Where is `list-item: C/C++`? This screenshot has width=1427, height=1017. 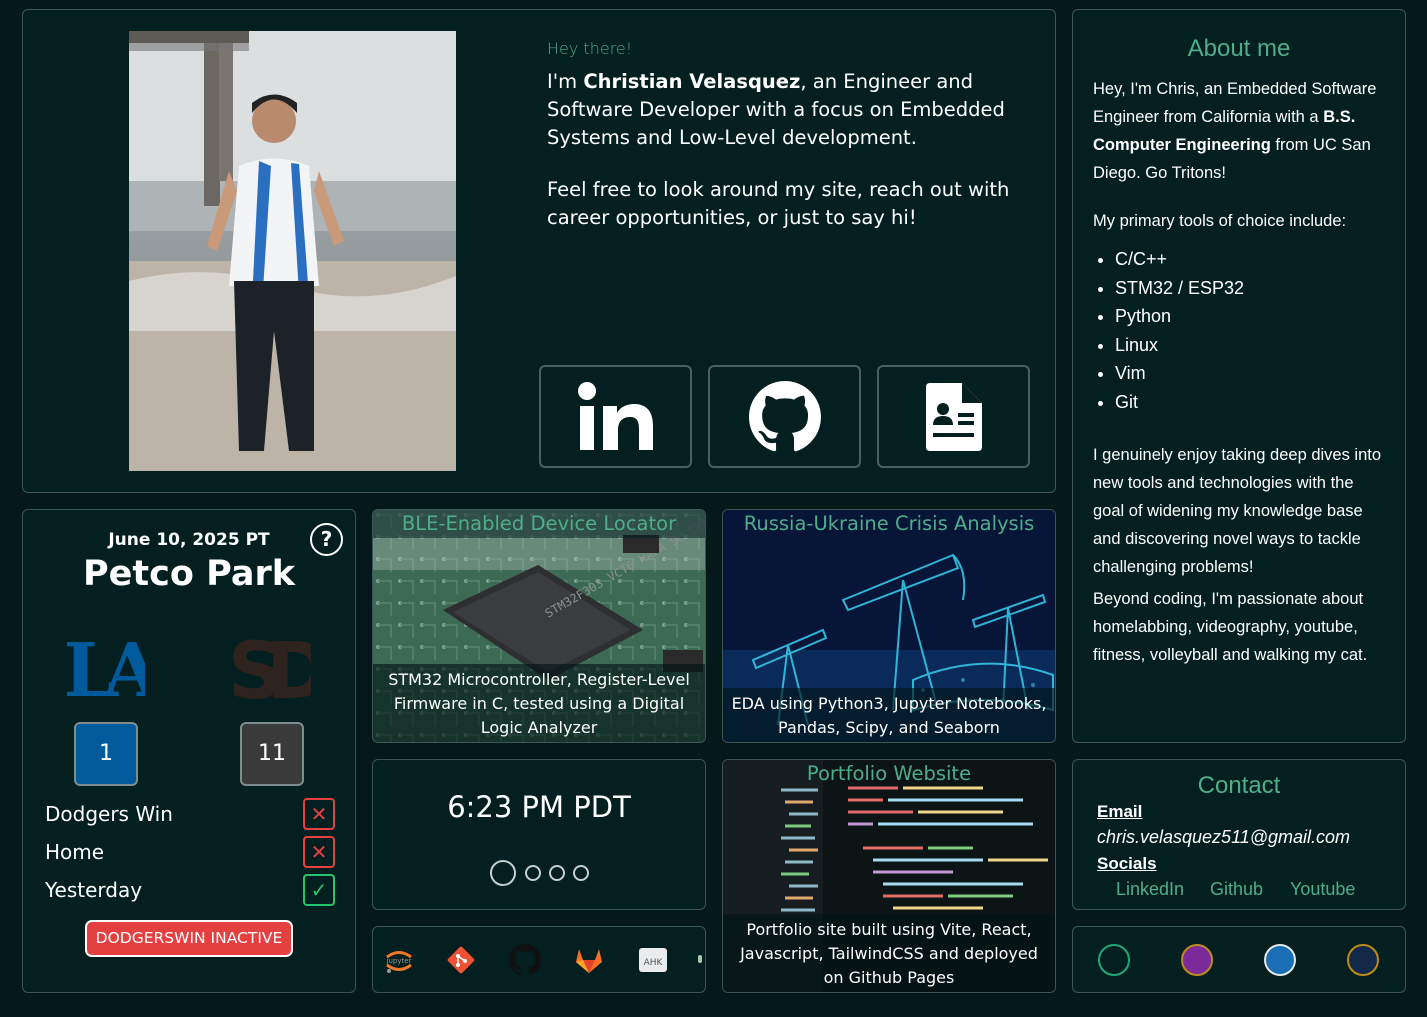
list-item: C/C++ is located at coordinates (1250, 259).